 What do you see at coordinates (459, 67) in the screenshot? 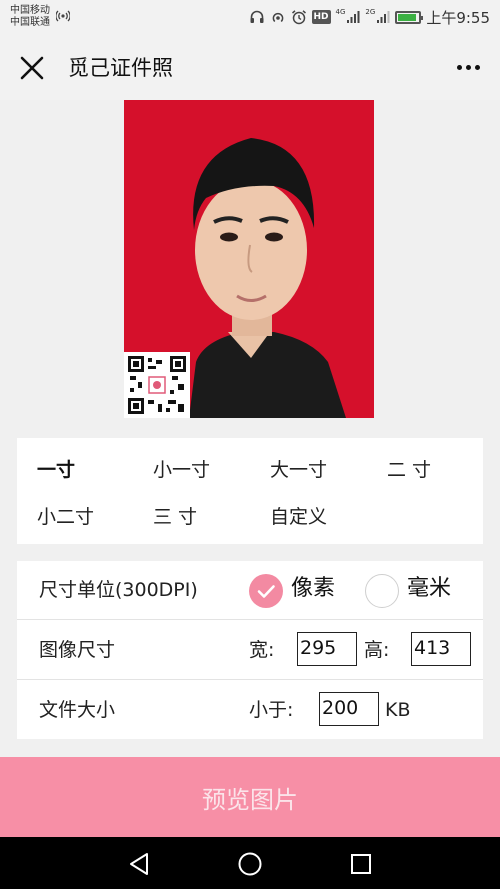
I see `more-icon` at bounding box center [459, 67].